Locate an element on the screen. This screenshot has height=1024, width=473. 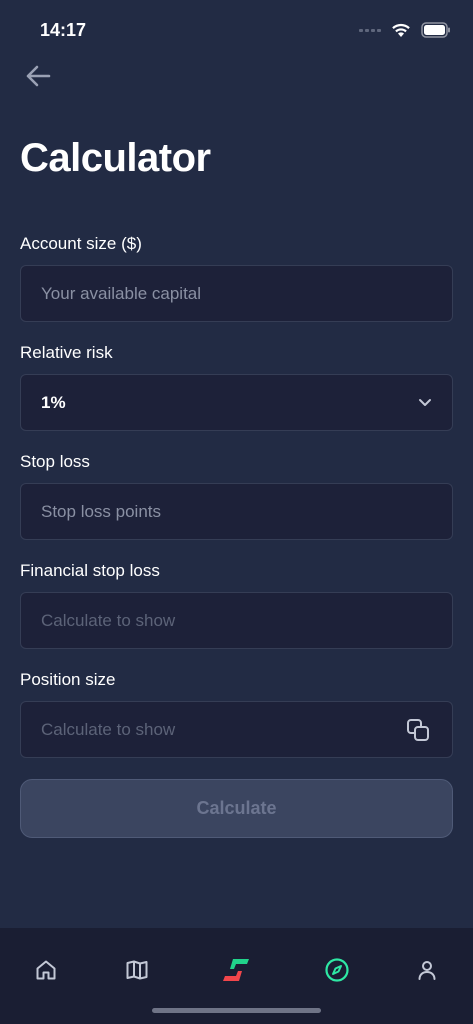
tab-profile is located at coordinates (427, 970).